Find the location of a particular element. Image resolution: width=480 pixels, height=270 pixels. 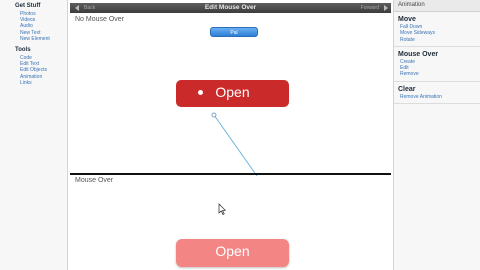

move-title: Move is located at coordinates (407, 19).